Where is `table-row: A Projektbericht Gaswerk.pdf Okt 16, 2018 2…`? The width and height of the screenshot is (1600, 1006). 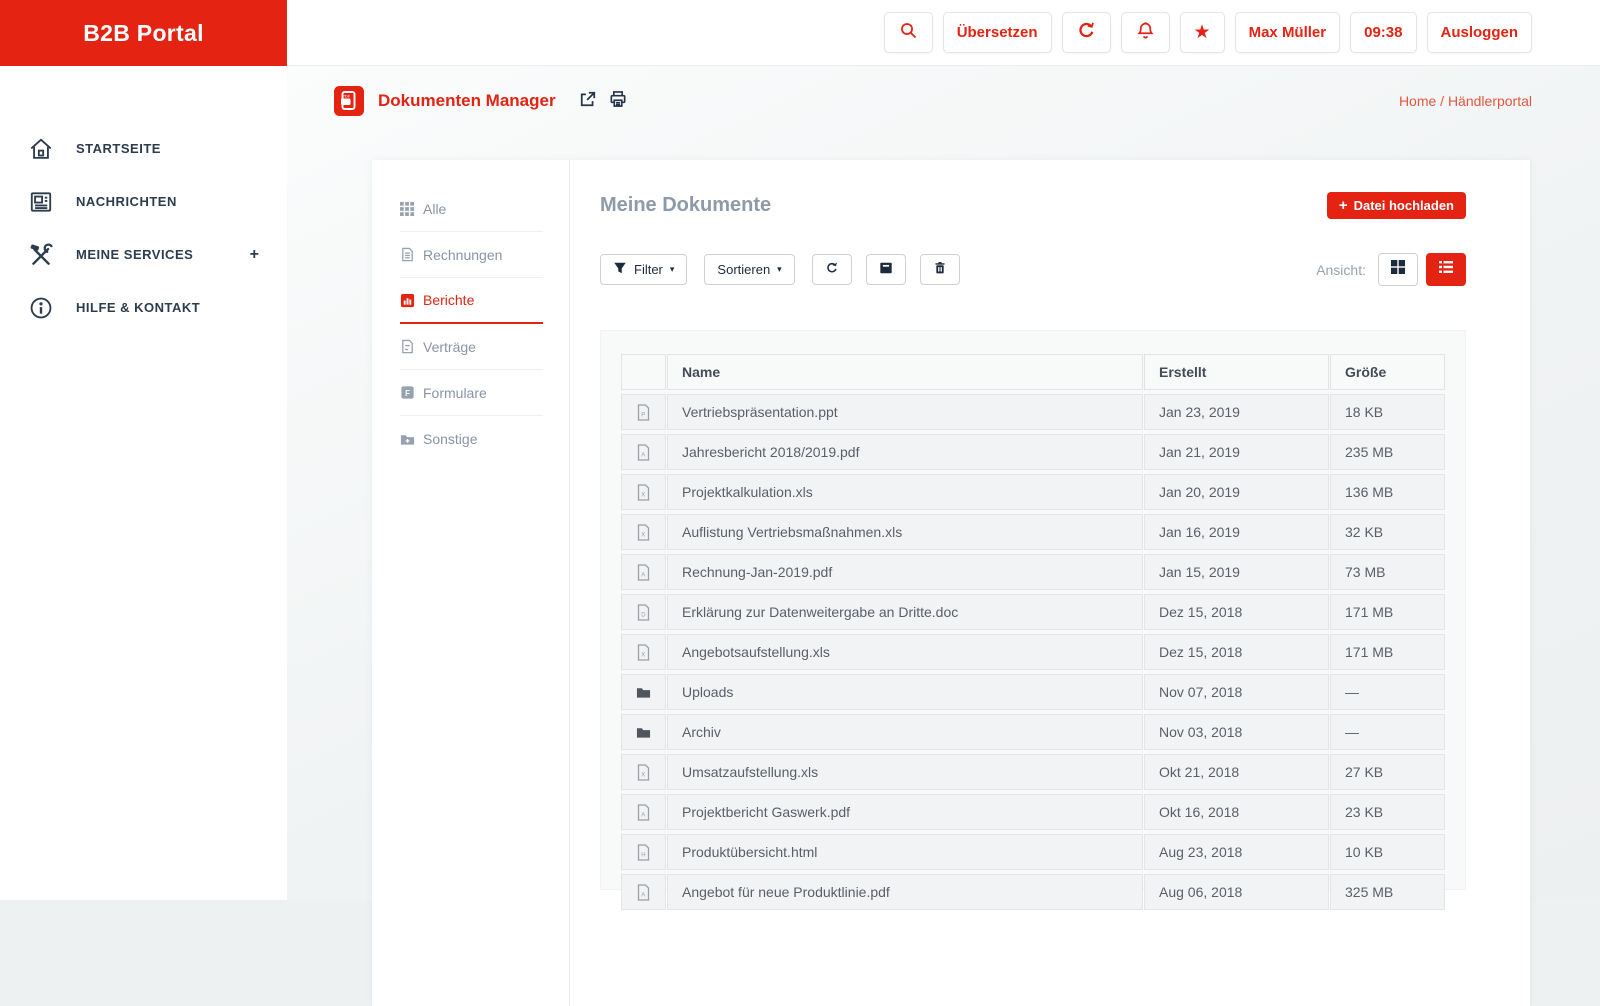
table-row: A Projektbericht Gaswerk.pdf Okt 16, 2018 2… is located at coordinates (1033, 812).